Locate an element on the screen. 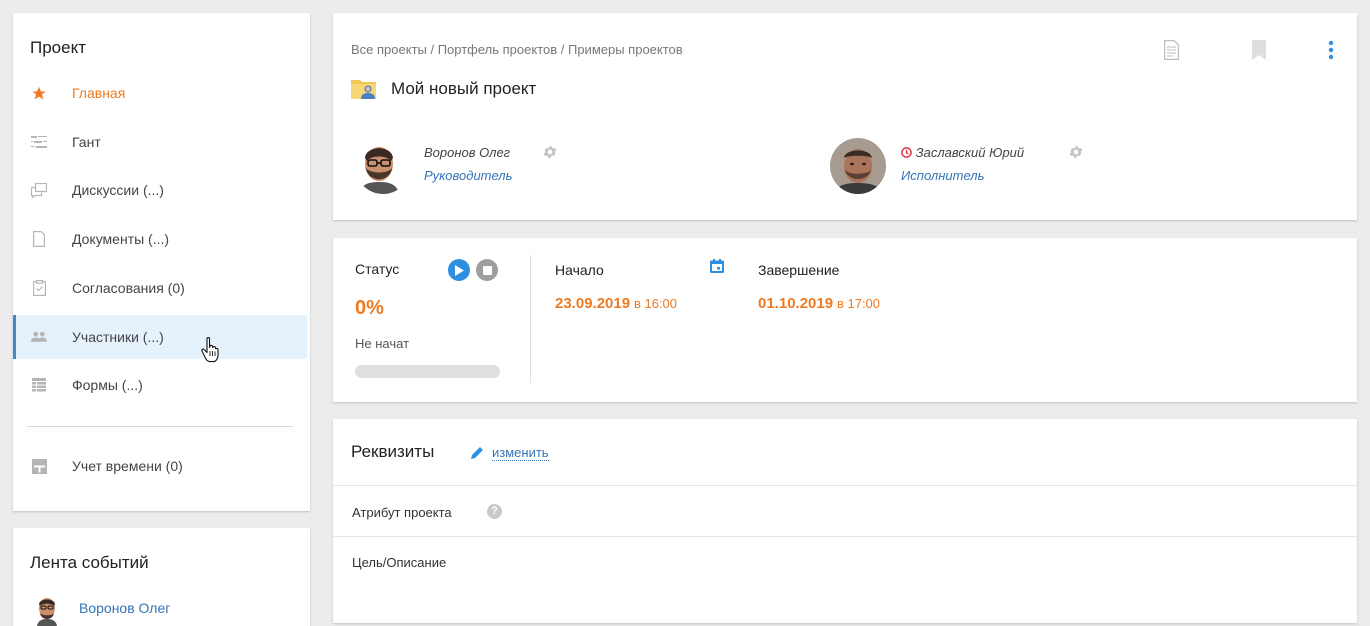 Image resolution: width=1370 pixels, height=626 pixels. status-divider is located at coordinates (530, 319).